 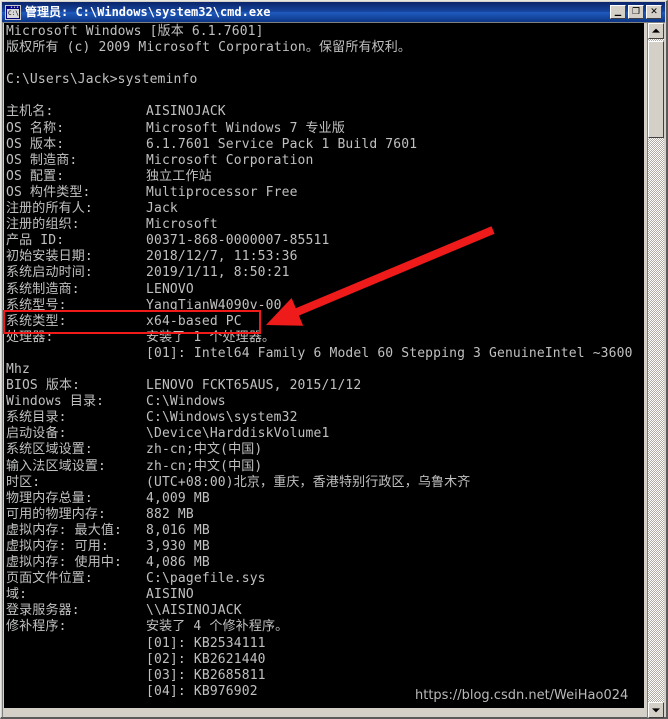 I want to click on console-line-label: 登录服务器:, so click(x=43, y=611).